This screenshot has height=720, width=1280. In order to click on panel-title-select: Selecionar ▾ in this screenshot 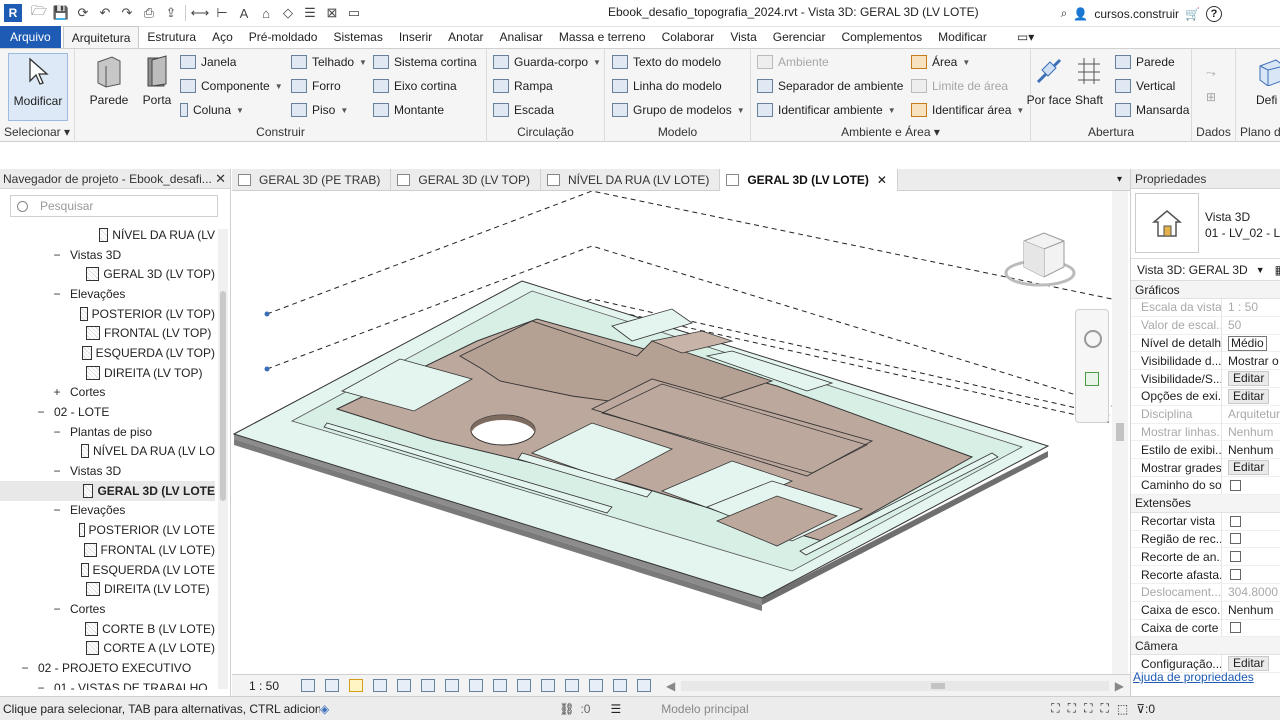, I will do `click(37, 132)`.